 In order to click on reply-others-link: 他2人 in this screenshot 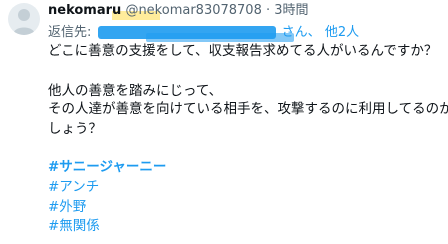, I will do `click(342, 32)`.